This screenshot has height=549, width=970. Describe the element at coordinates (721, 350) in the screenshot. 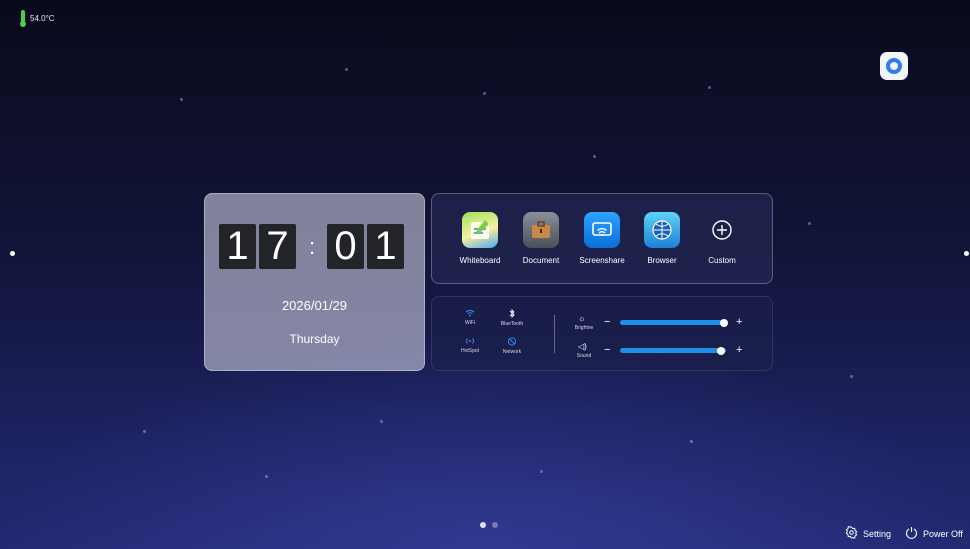

I see `sound-slider-knob` at that location.